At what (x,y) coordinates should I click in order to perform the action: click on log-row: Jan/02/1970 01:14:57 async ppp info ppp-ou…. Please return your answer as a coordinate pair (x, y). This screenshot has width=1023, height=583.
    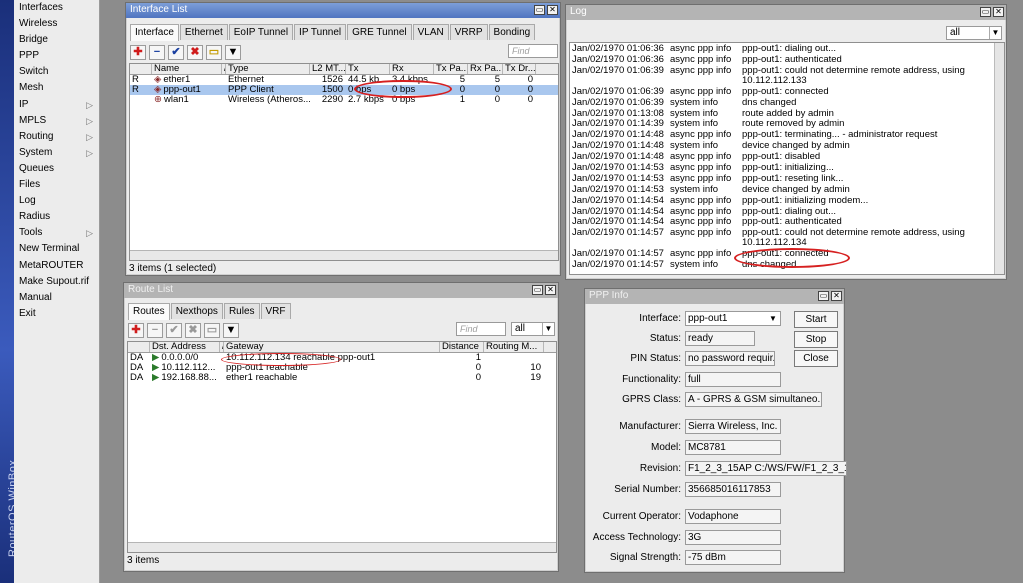
    Looking at the image, I should click on (787, 238).